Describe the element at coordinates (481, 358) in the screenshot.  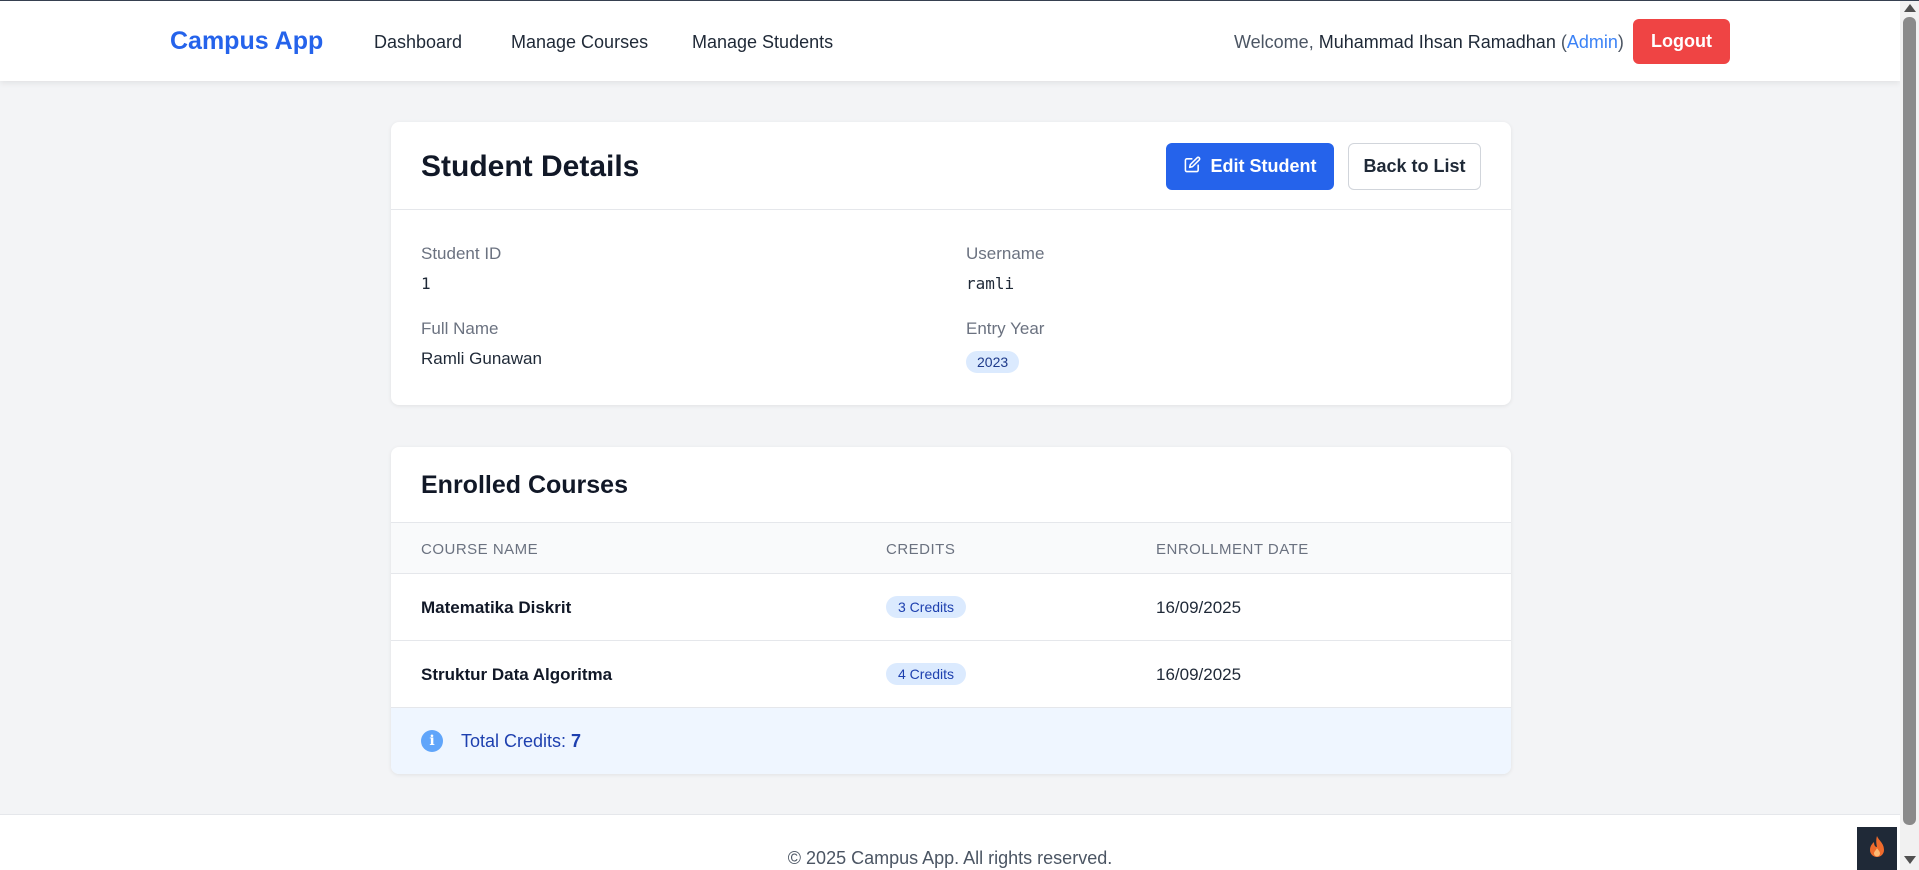
I see `full-name-value: Ramli Gunawan` at that location.